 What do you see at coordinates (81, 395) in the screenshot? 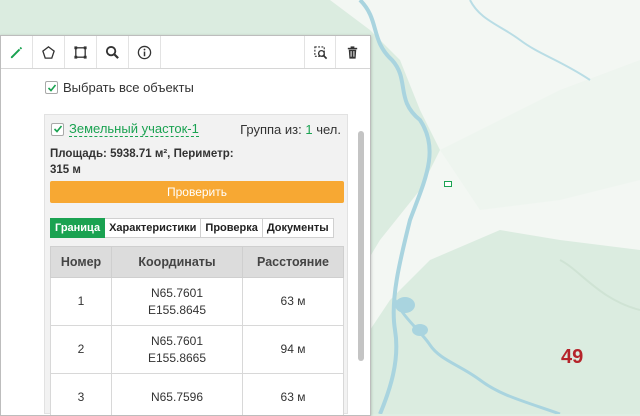
I see `cell-number: 3` at bounding box center [81, 395].